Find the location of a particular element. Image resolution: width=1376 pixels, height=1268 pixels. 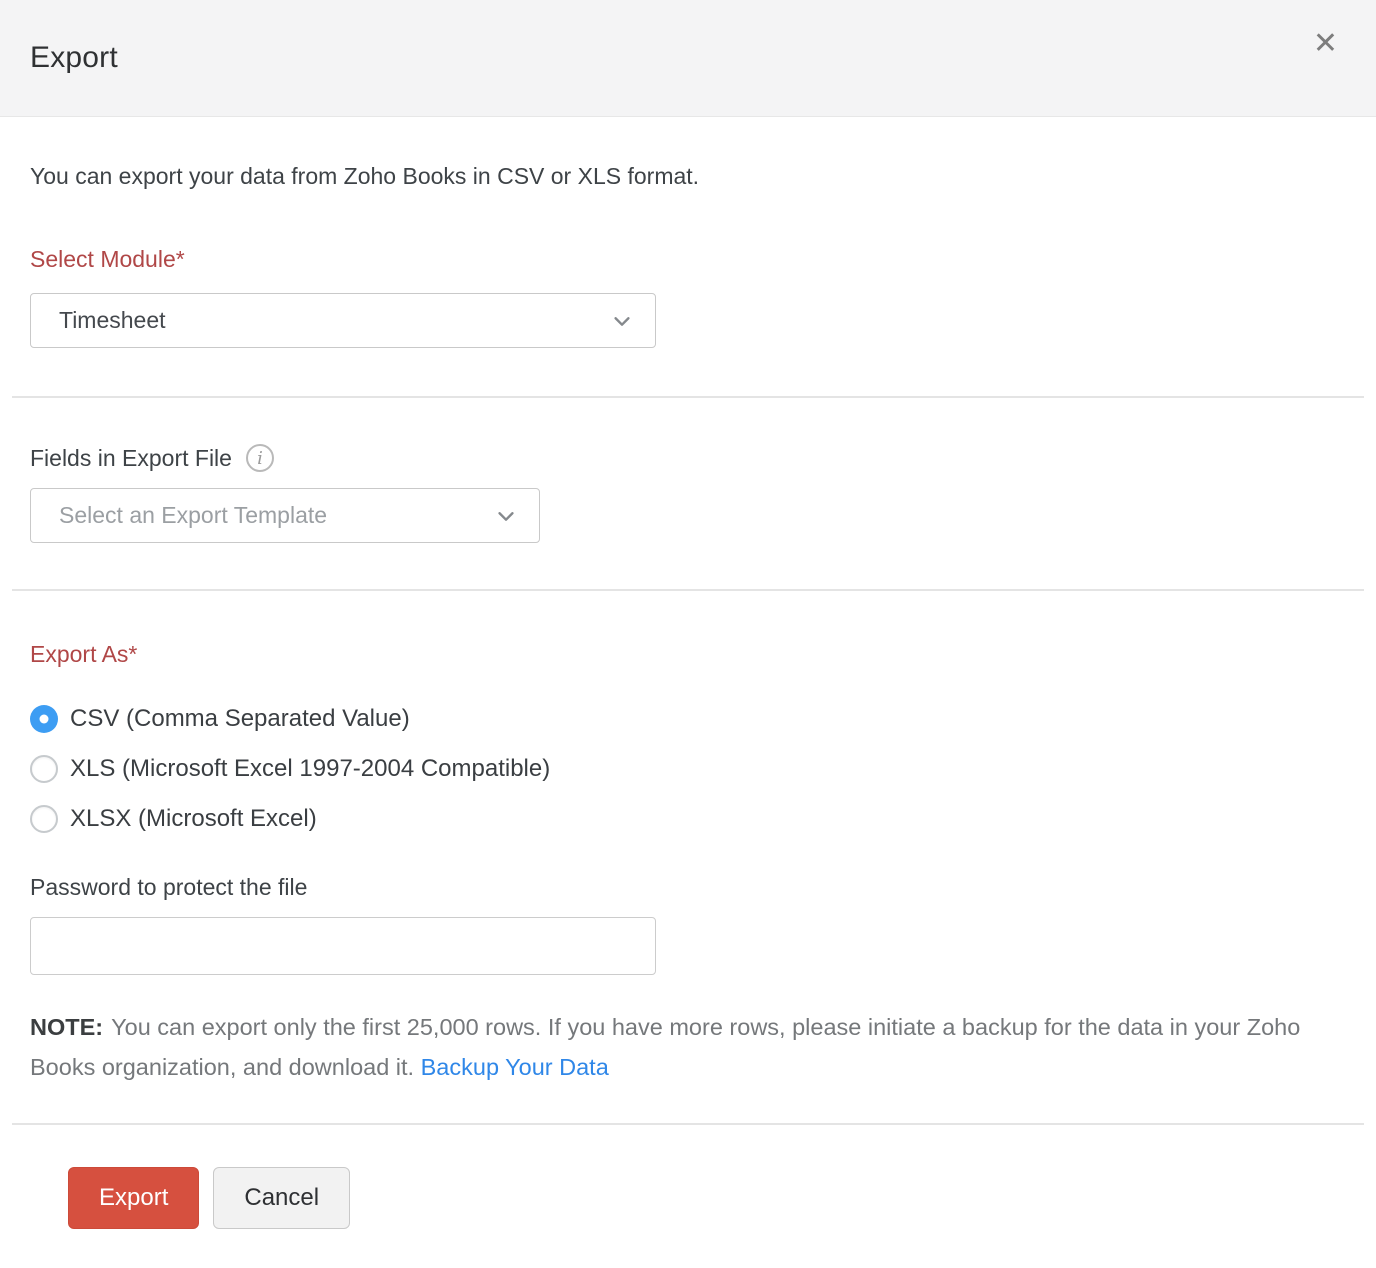

fields-in-export-file-text: Fields in Export File is located at coordinates (131, 457).